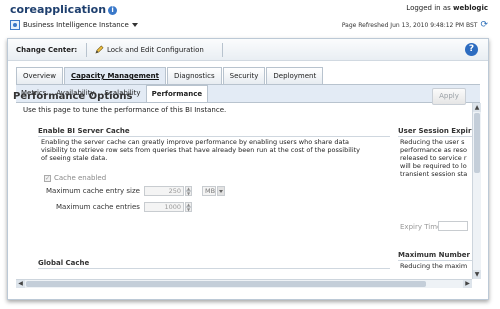 Image resolution: width=500 pixels, height=309 pixels. What do you see at coordinates (434, 174) in the screenshot?
I see `session-description-line: transient session sta` at bounding box center [434, 174].